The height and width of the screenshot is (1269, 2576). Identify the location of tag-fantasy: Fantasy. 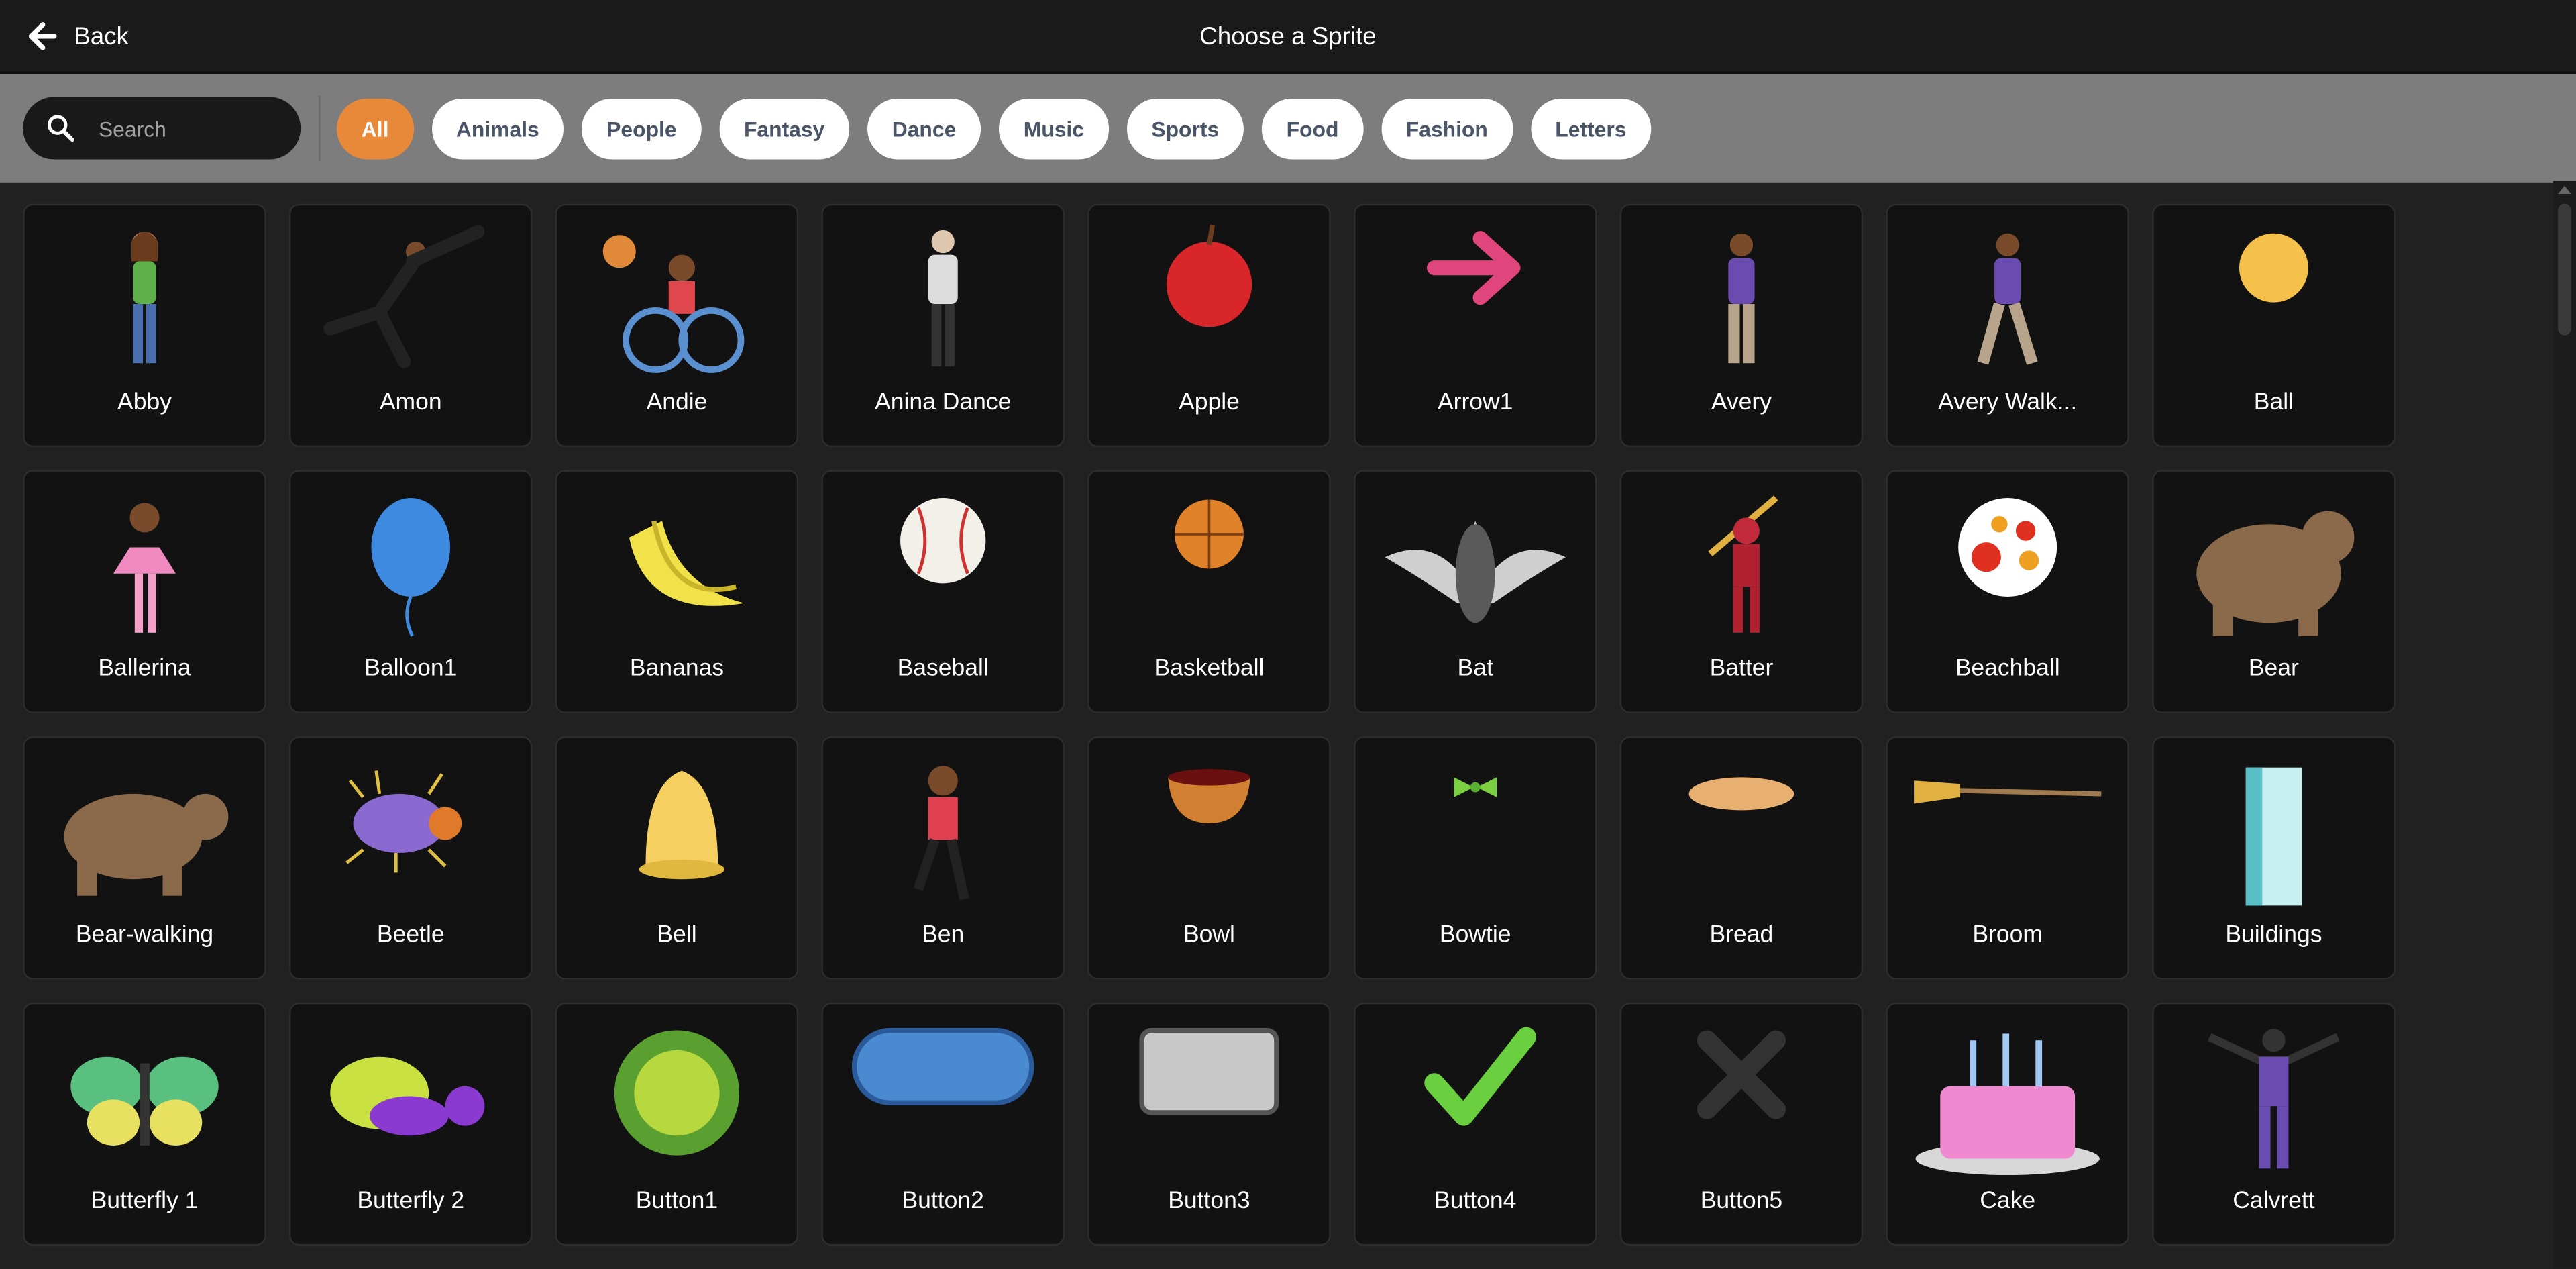
(784, 128).